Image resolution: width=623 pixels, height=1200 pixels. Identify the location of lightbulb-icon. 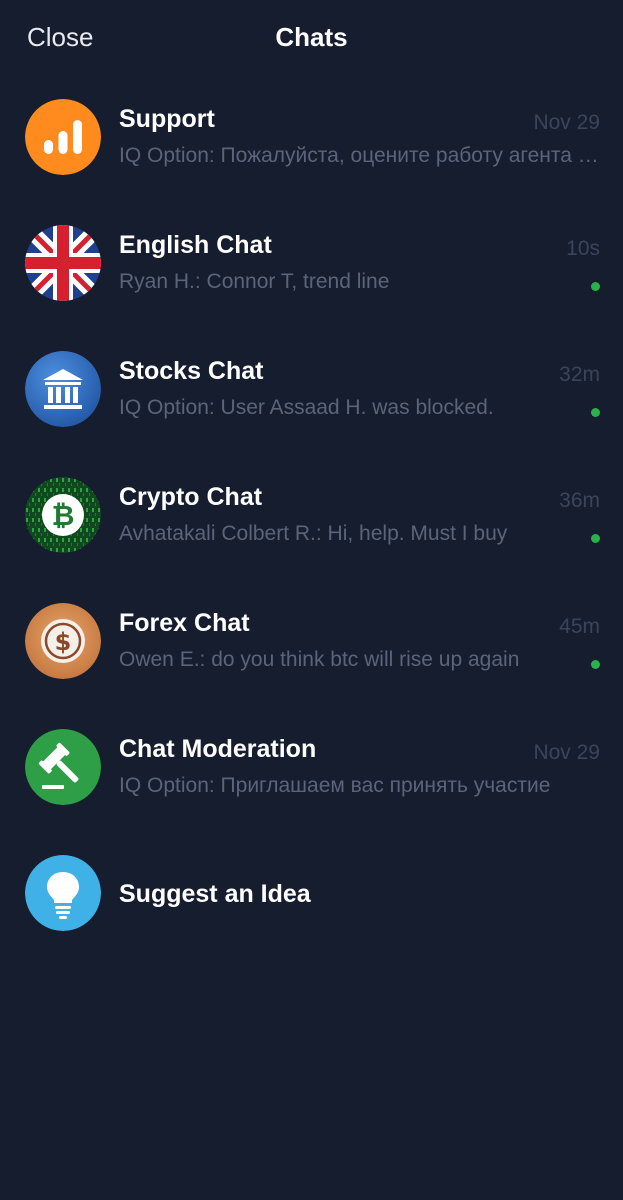
(63, 893).